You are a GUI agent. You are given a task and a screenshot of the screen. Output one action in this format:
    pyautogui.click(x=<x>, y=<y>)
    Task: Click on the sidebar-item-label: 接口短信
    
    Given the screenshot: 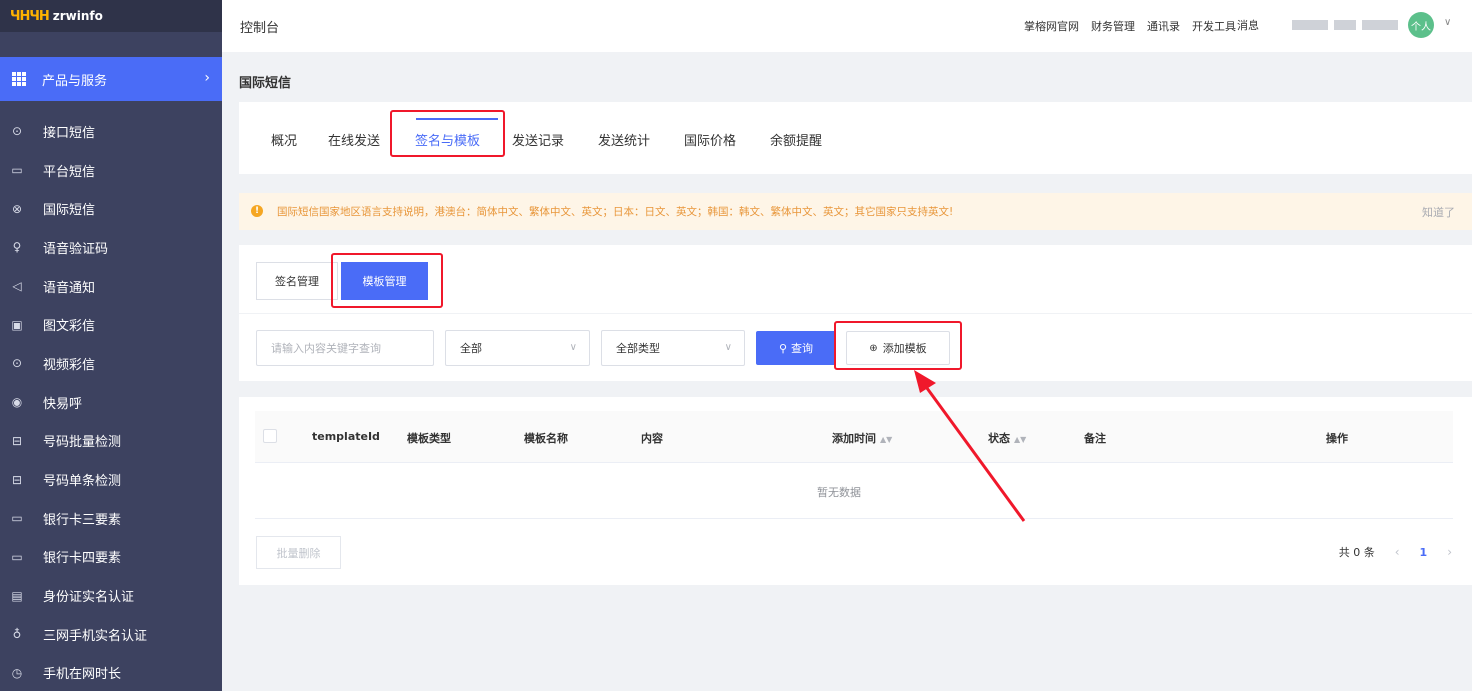 What is the action you would take?
    pyautogui.click(x=69, y=133)
    